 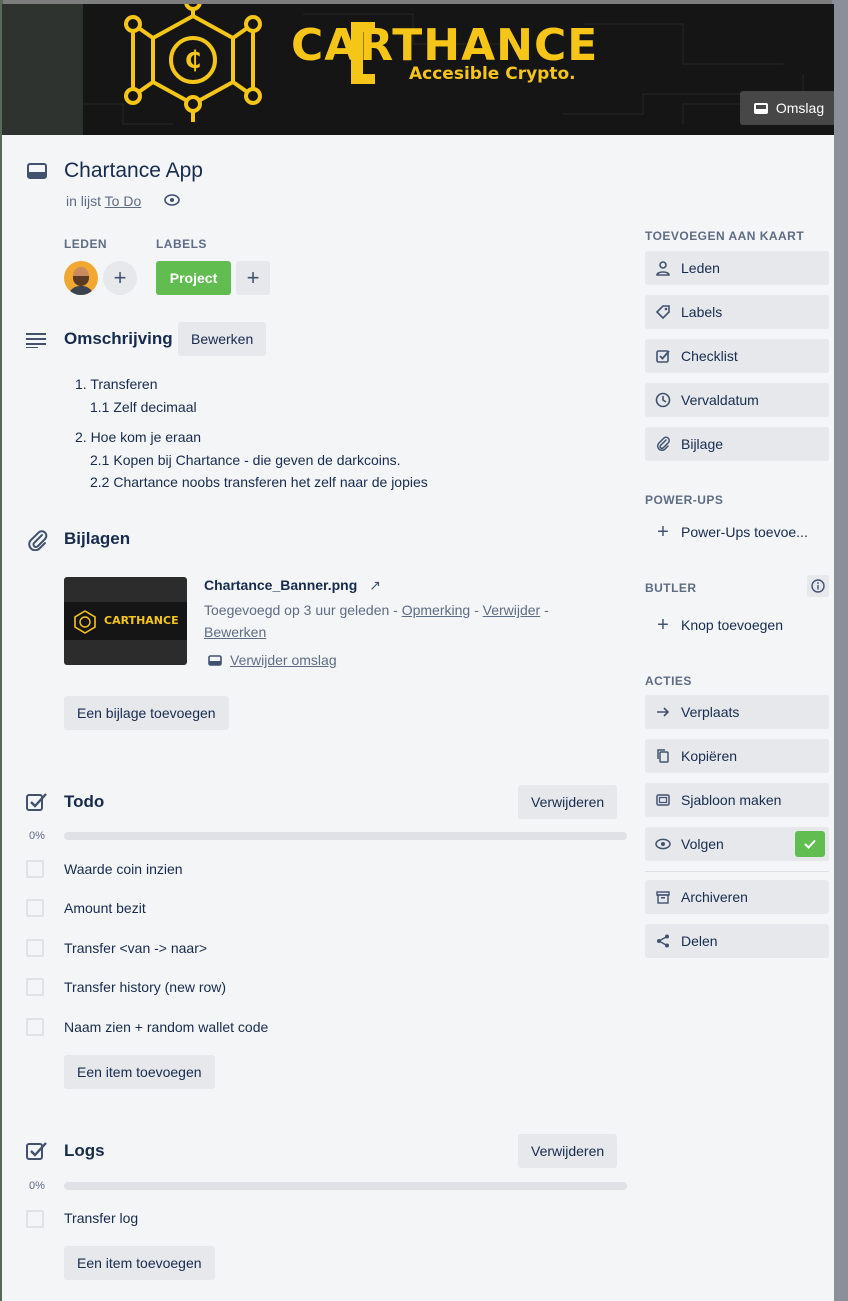 What do you see at coordinates (105, 908) in the screenshot?
I see `checklist-item: Amount bezit` at bounding box center [105, 908].